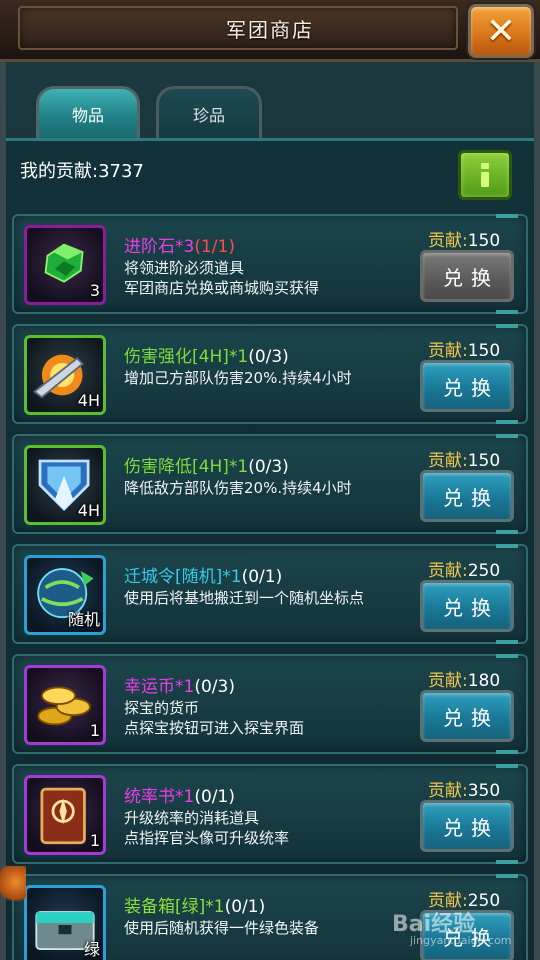  Describe the element at coordinates (87, 115) in the screenshot. I see `tab-label: 物品` at that location.